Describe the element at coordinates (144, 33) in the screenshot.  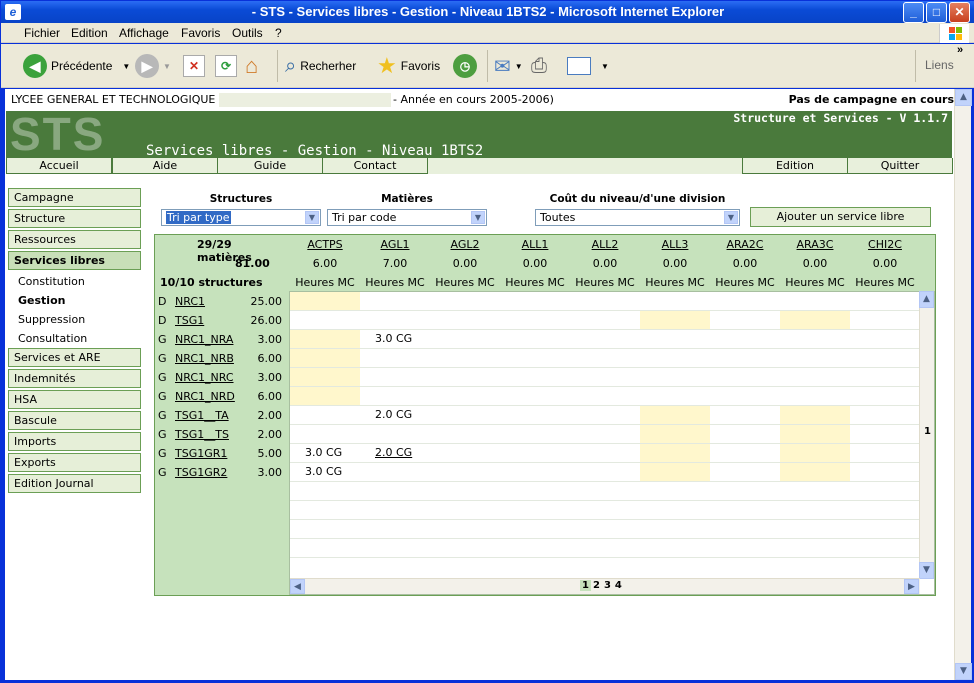
I see `menu-affichage: Affichage` at that location.